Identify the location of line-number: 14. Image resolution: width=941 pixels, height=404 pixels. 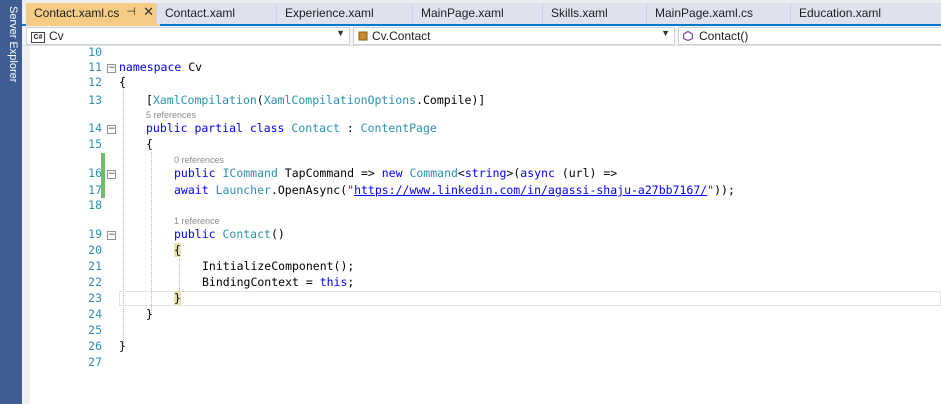
(95, 128).